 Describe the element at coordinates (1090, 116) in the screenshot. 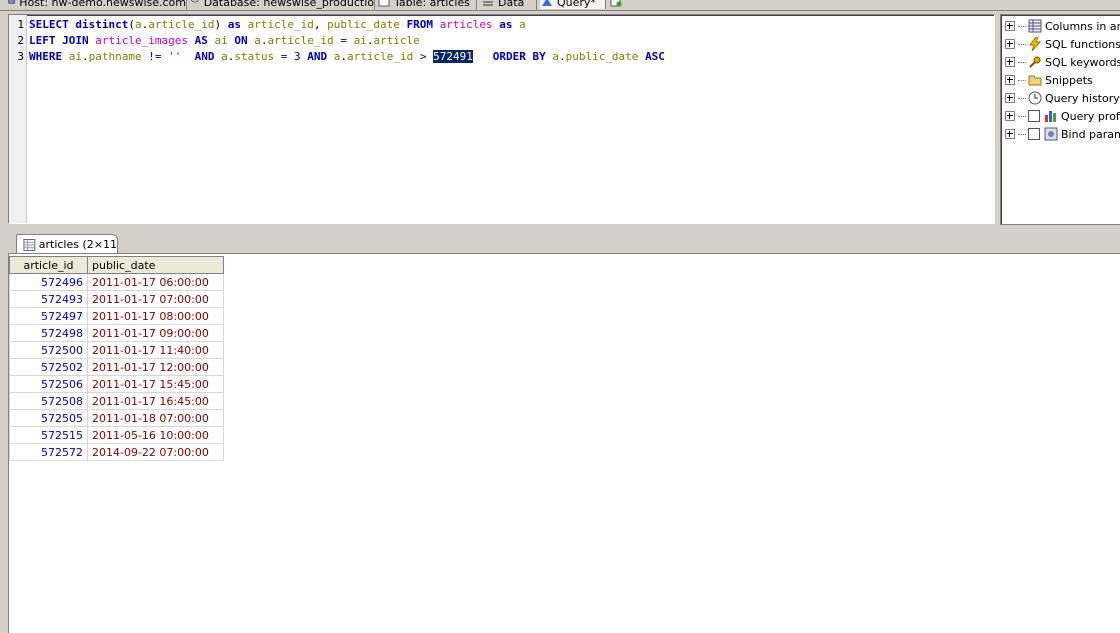

I see `tree-item-label: Query profil` at that location.